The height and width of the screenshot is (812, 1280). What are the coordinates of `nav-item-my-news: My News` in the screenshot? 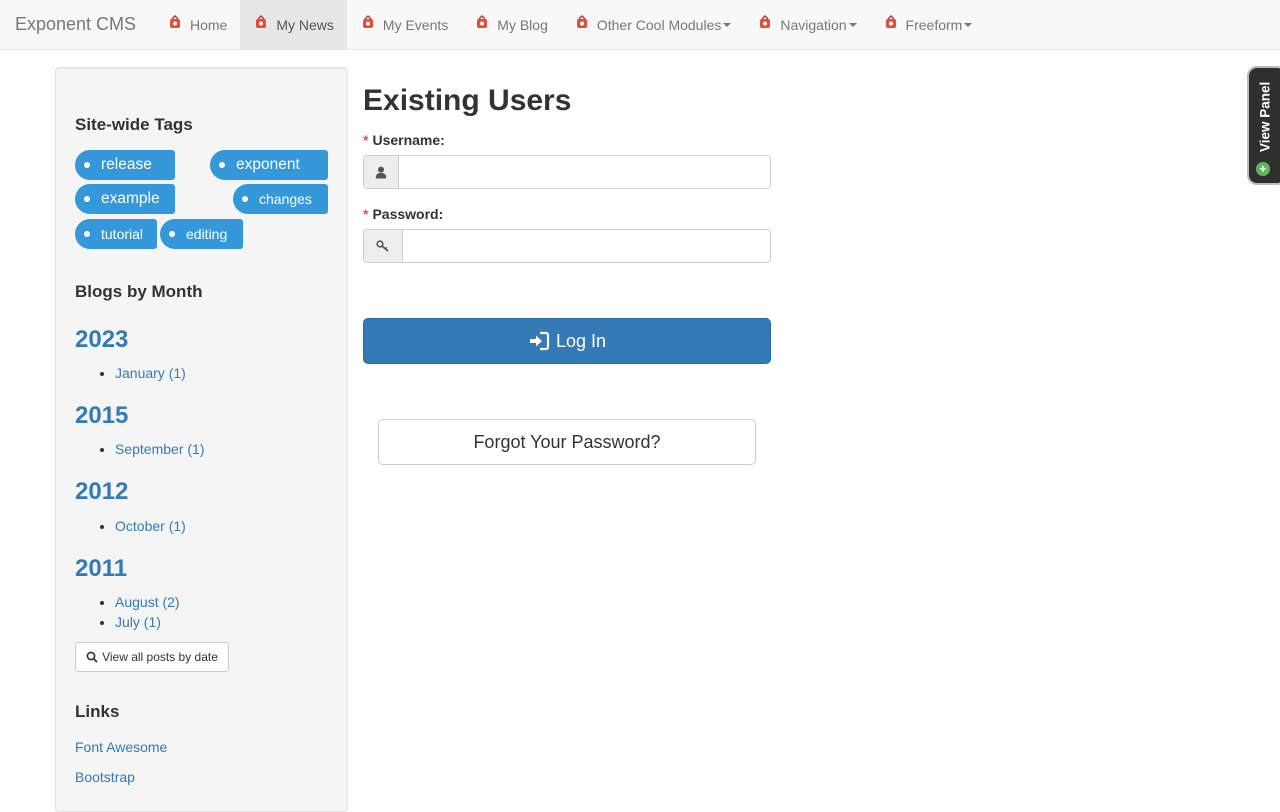 It's located at (293, 25).